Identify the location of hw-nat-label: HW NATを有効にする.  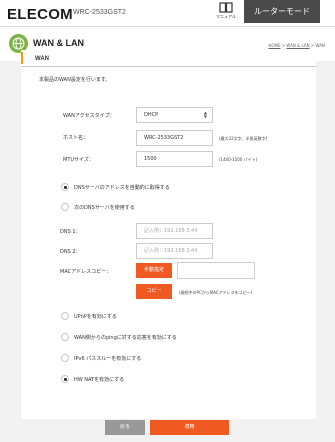
(99, 380).